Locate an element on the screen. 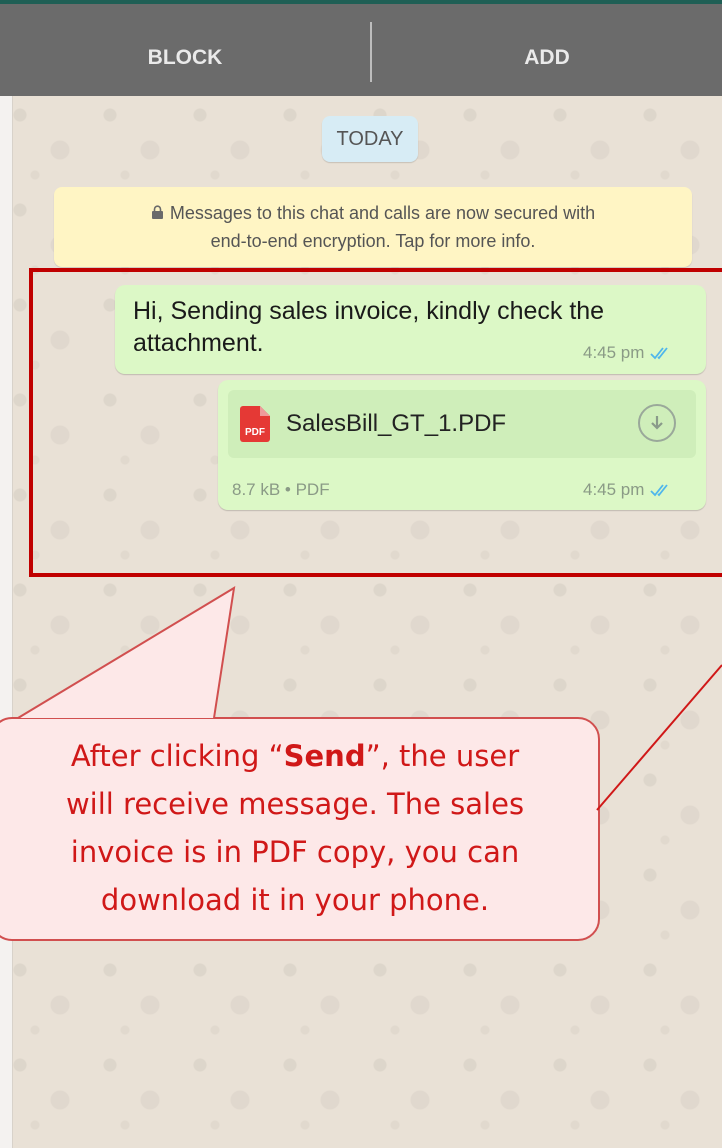 The height and width of the screenshot is (1148, 722). lock-icon is located at coordinates (157, 214).